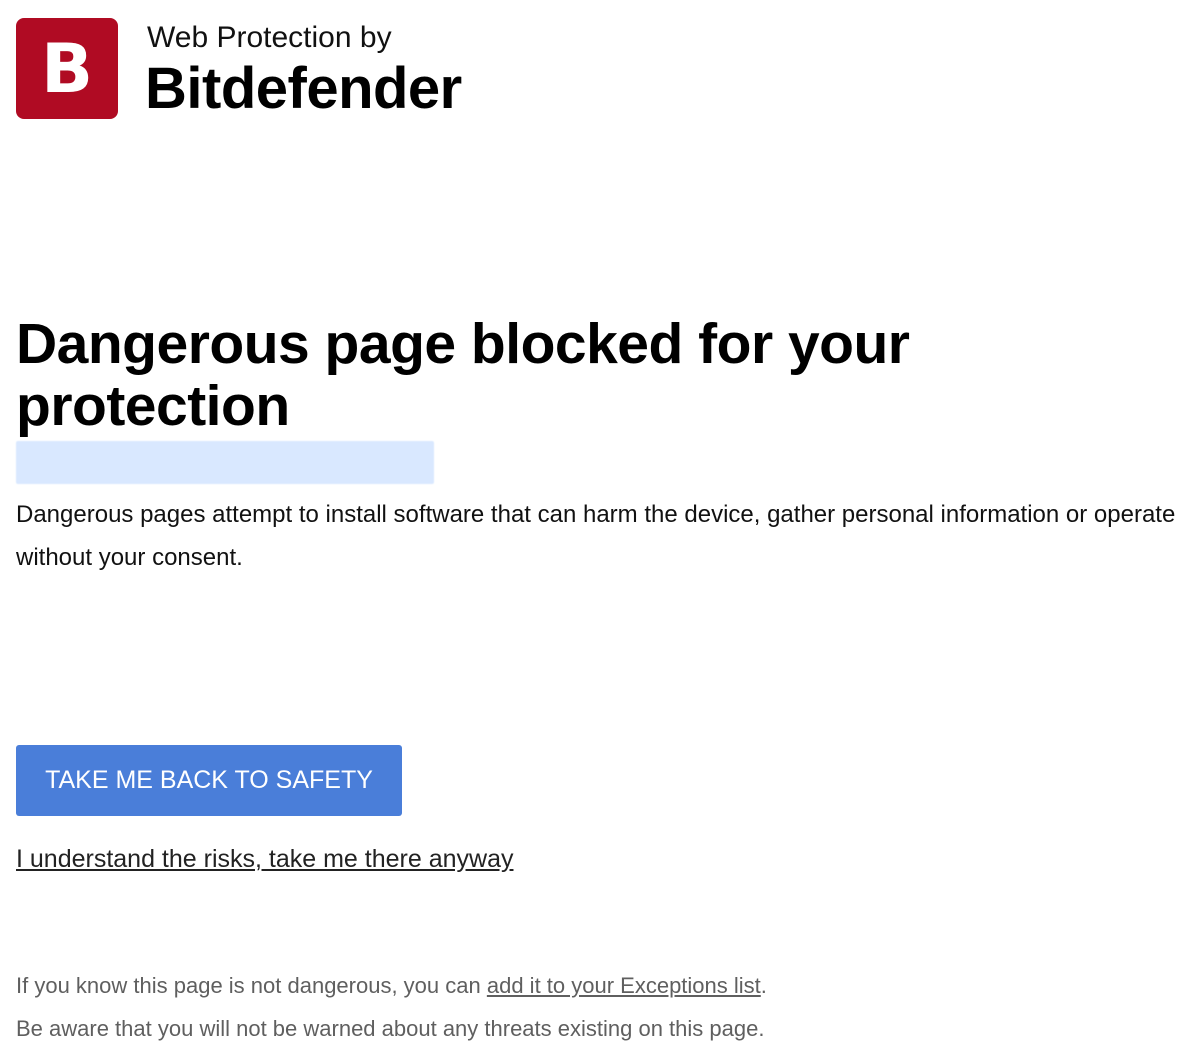 The height and width of the screenshot is (1061, 1200). I want to click on bitdefender-logo-icon: B, so click(67, 68).